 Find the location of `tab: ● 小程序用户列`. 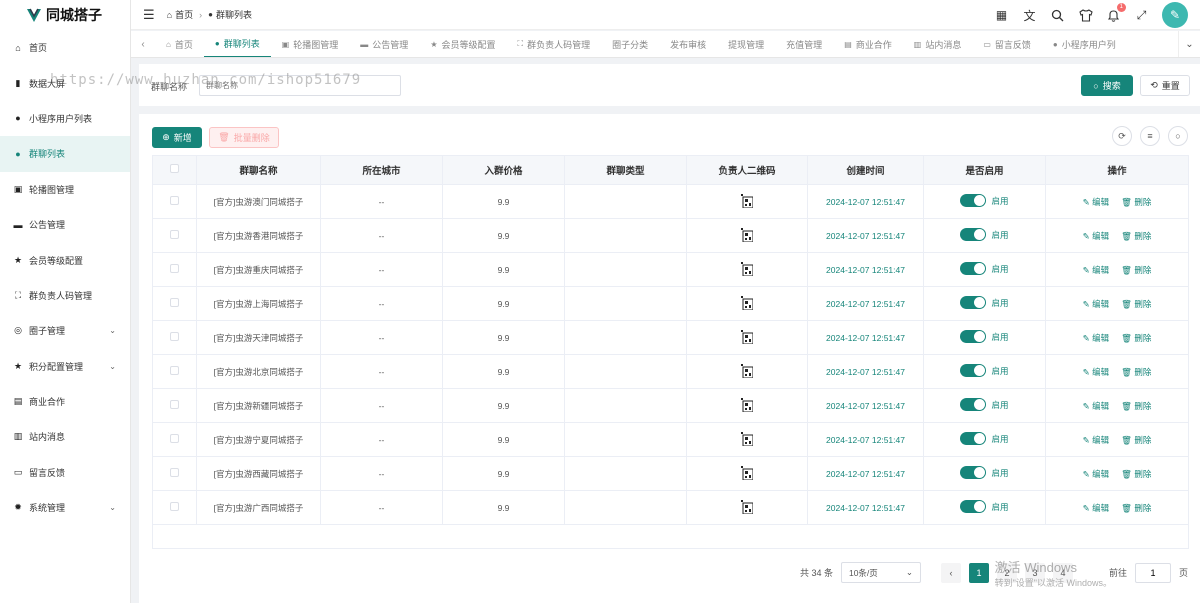

tab: ● 小程序用户列 is located at coordinates (1084, 44).